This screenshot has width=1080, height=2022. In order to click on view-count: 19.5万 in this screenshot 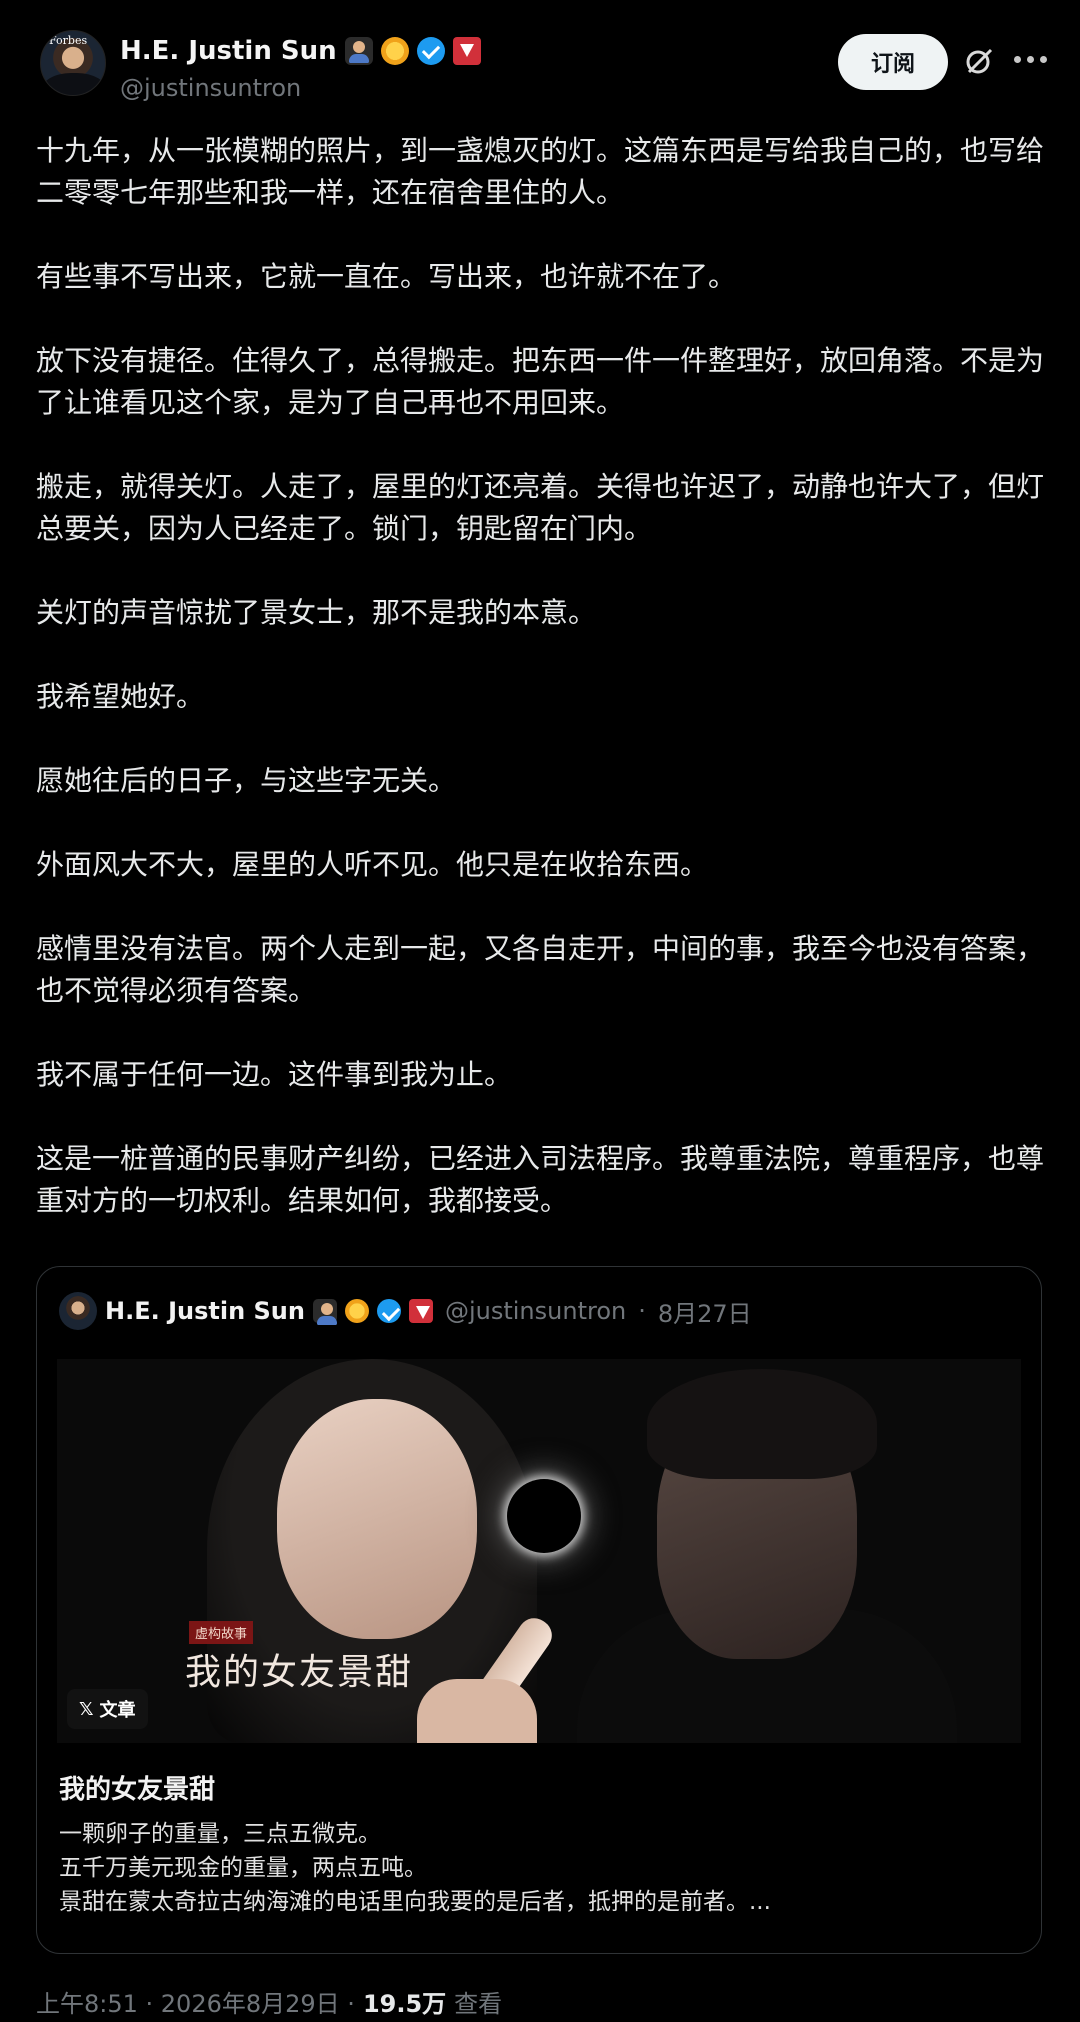, I will do `click(404, 2004)`.